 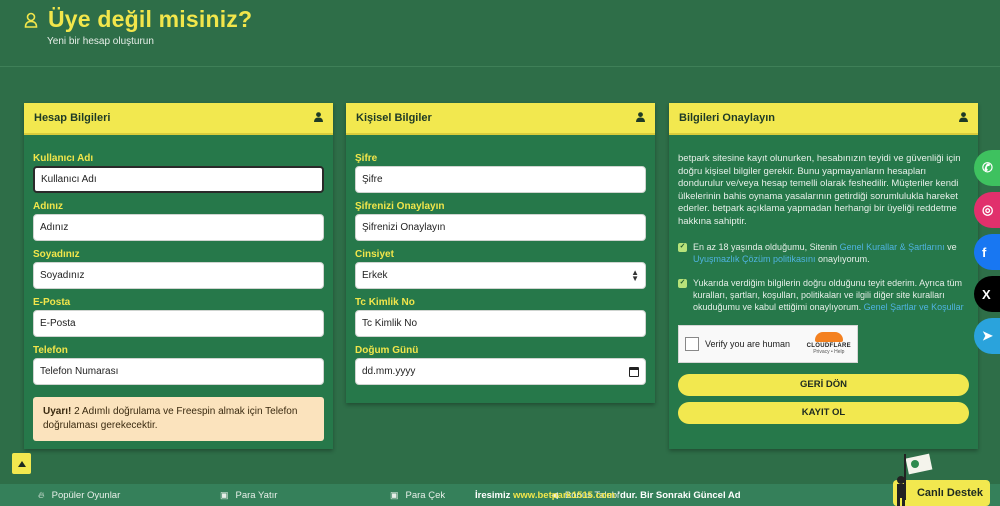 What do you see at coordinates (842, 258) in the screenshot?
I see `consent-text-part: onaylıyorum.` at bounding box center [842, 258].